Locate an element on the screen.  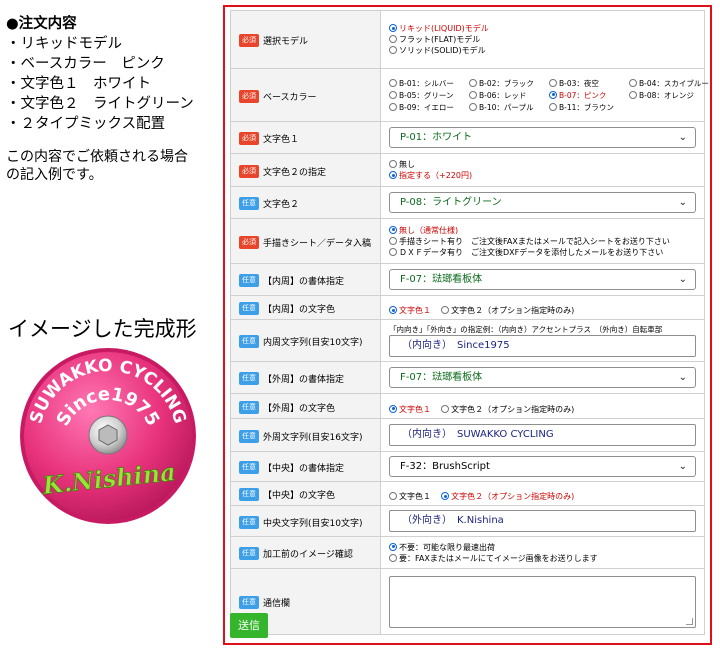
row-text-color-1: 必須 文字色１ P-01：ホワイト ⌄ is located at coordinates (467, 137).